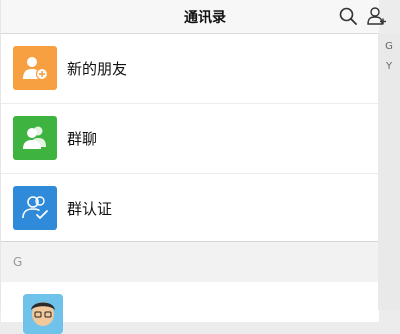 Image resolution: width=400 pixels, height=334 pixels. What do you see at coordinates (18, 262) in the screenshot?
I see `section-letter: G` at bounding box center [18, 262].